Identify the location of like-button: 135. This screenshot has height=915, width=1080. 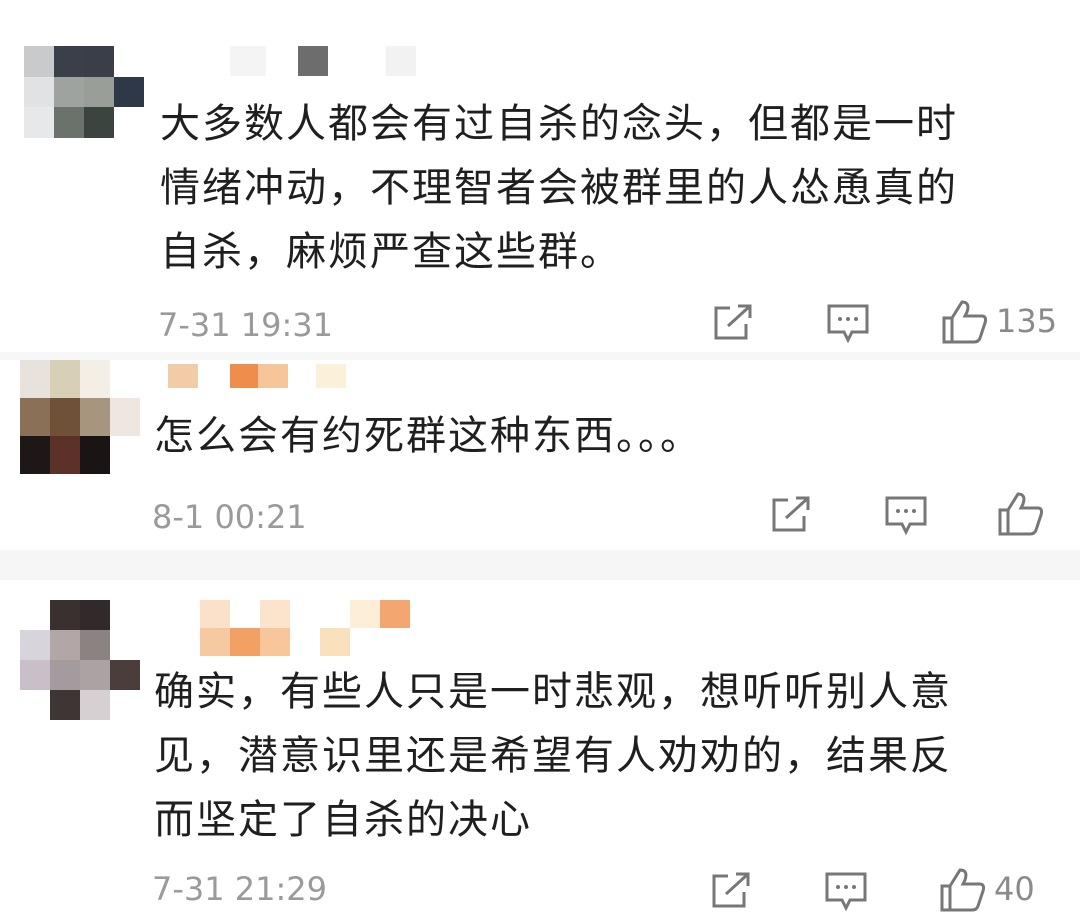
(998, 321).